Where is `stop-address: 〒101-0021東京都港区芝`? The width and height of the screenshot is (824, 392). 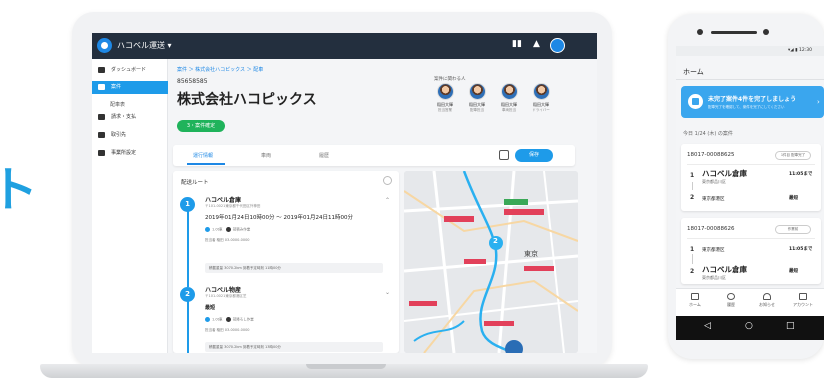 stop-address: 〒101-0021東京都港区芝 is located at coordinates (226, 296).